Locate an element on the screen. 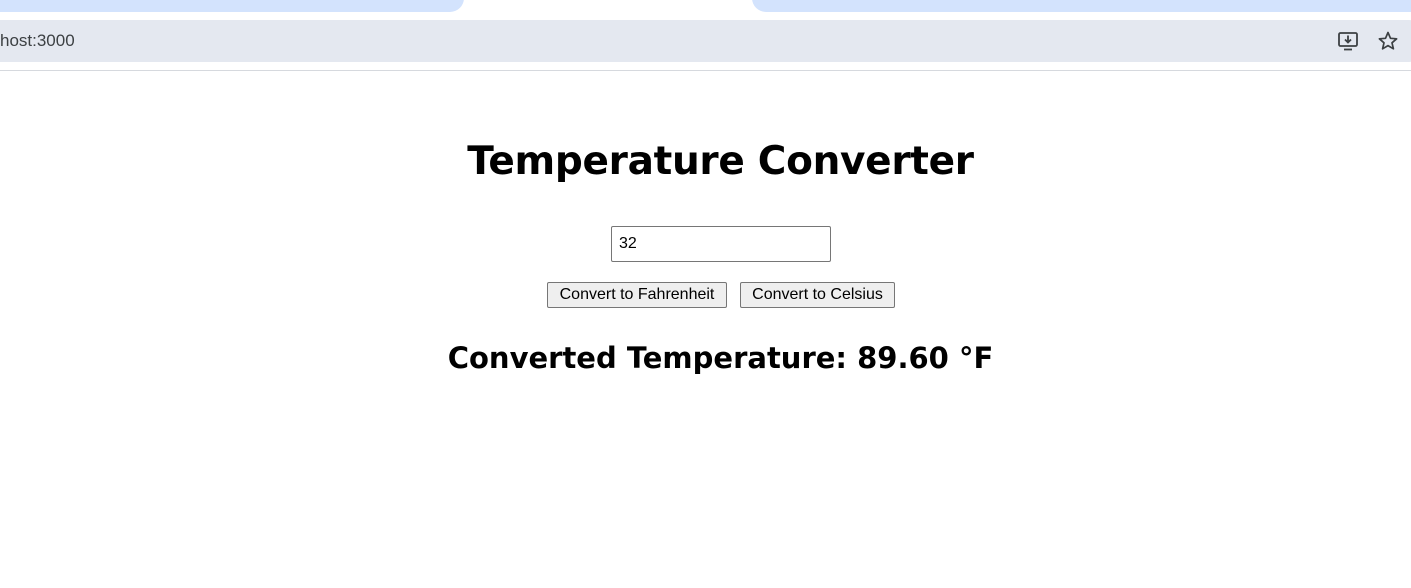  browser-chrome: host:3000 is located at coordinates (705, 35).